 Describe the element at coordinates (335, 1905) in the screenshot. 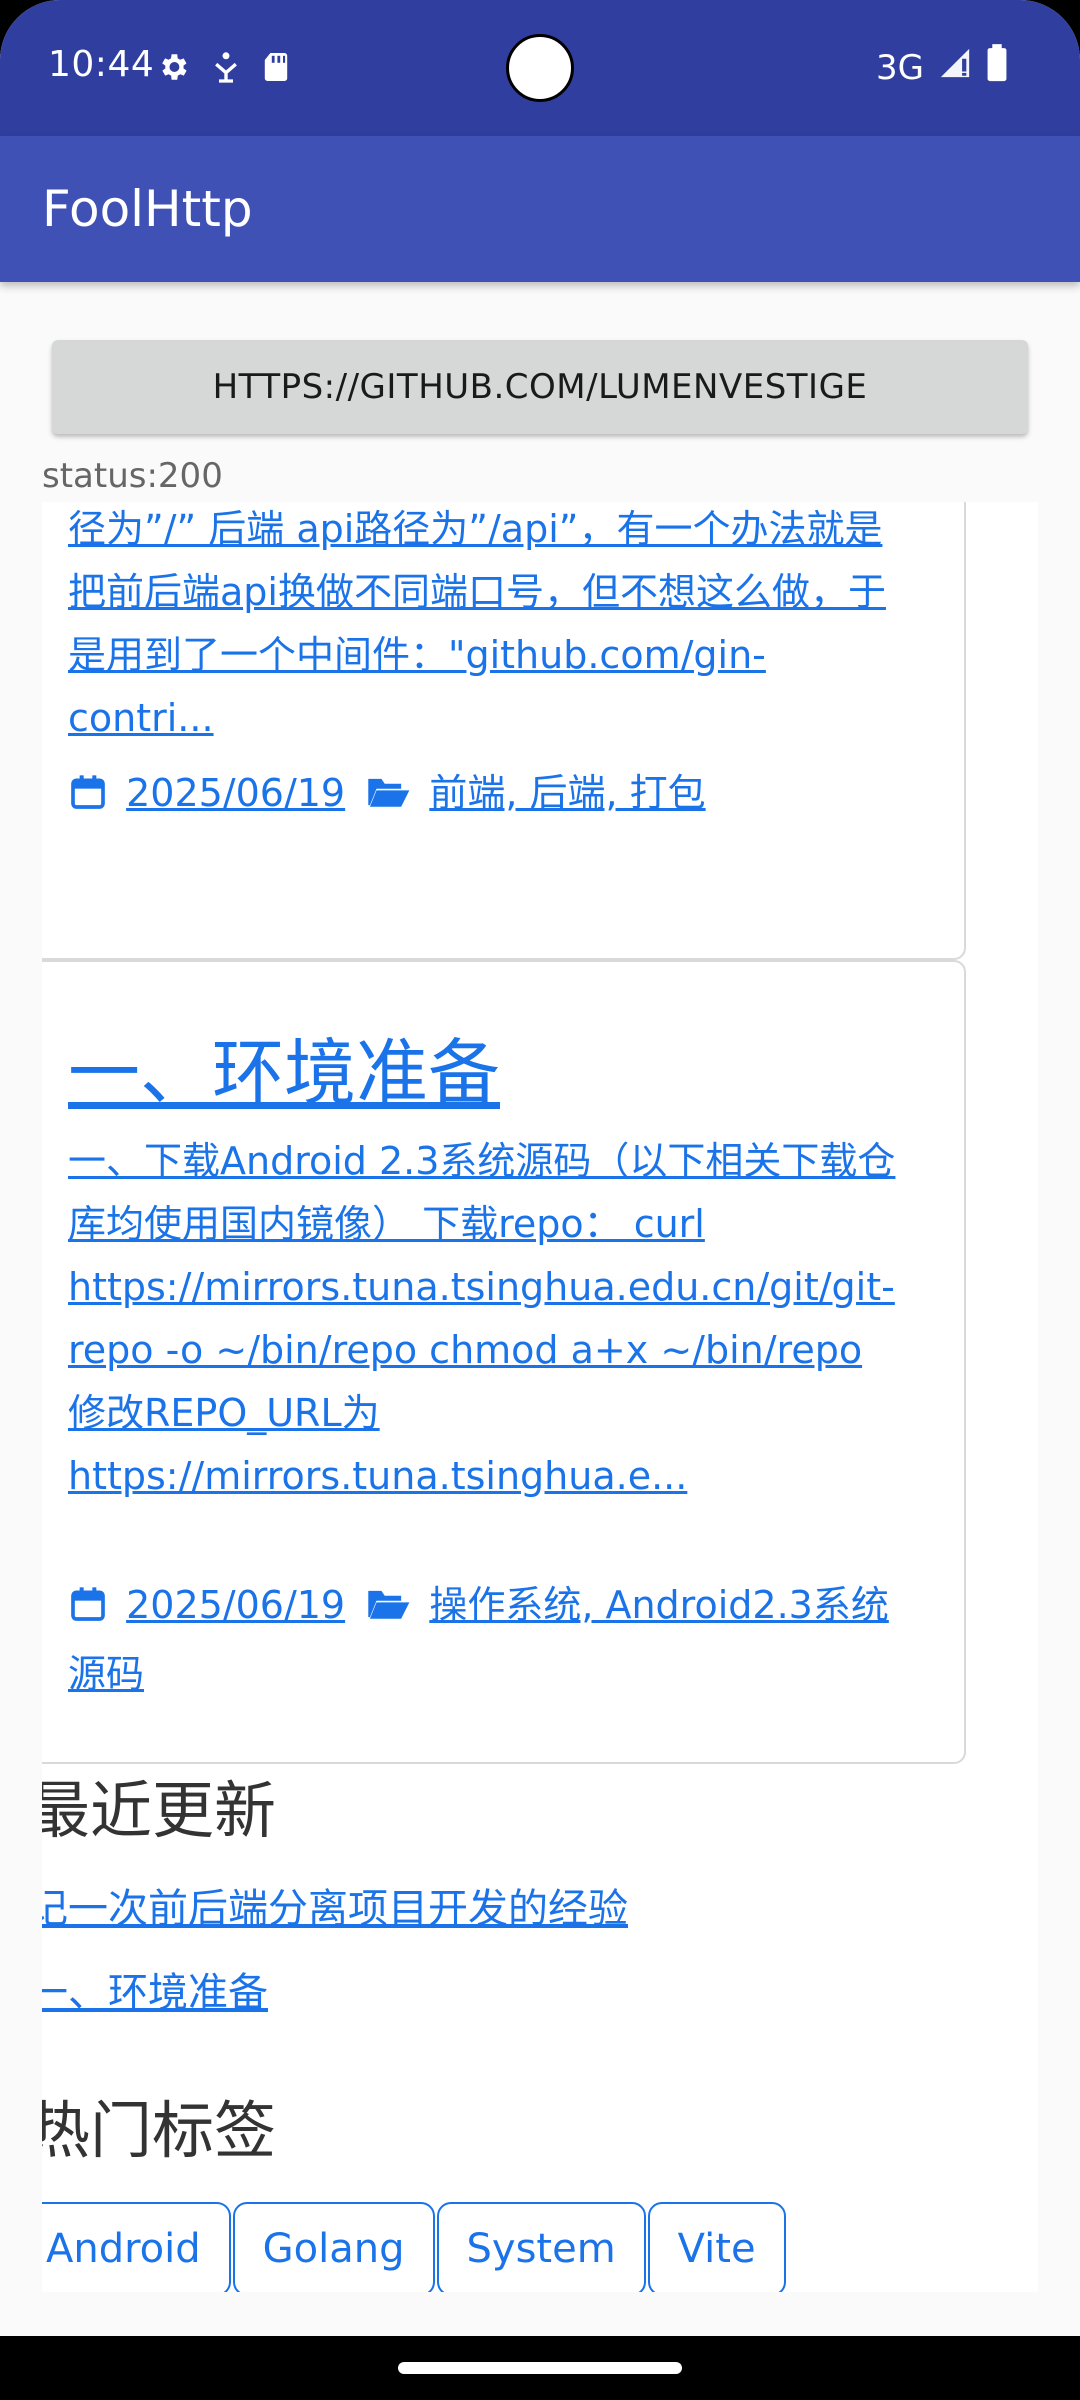

I see `recent-link: 记一次前后端分离项目开发的经验` at that location.